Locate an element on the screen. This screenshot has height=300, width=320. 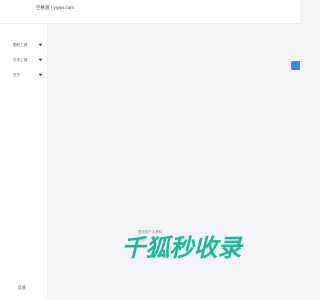
watermark-text: 千狐秒收录 is located at coordinates (183, 247).